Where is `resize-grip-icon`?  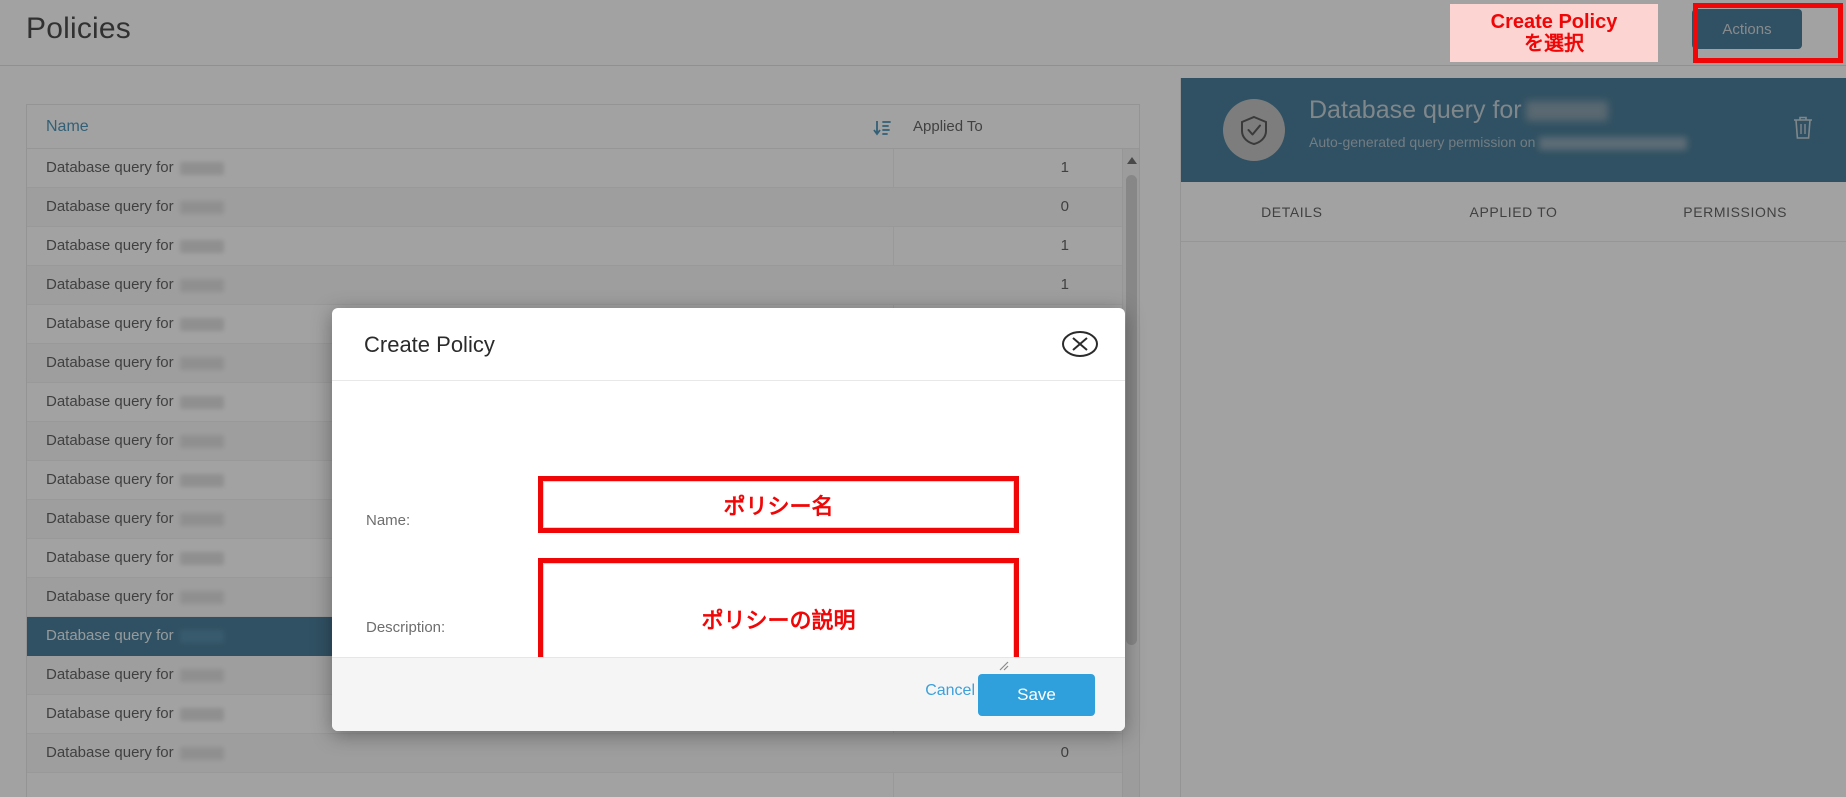
resize-grip-icon is located at coordinates (1003, 664).